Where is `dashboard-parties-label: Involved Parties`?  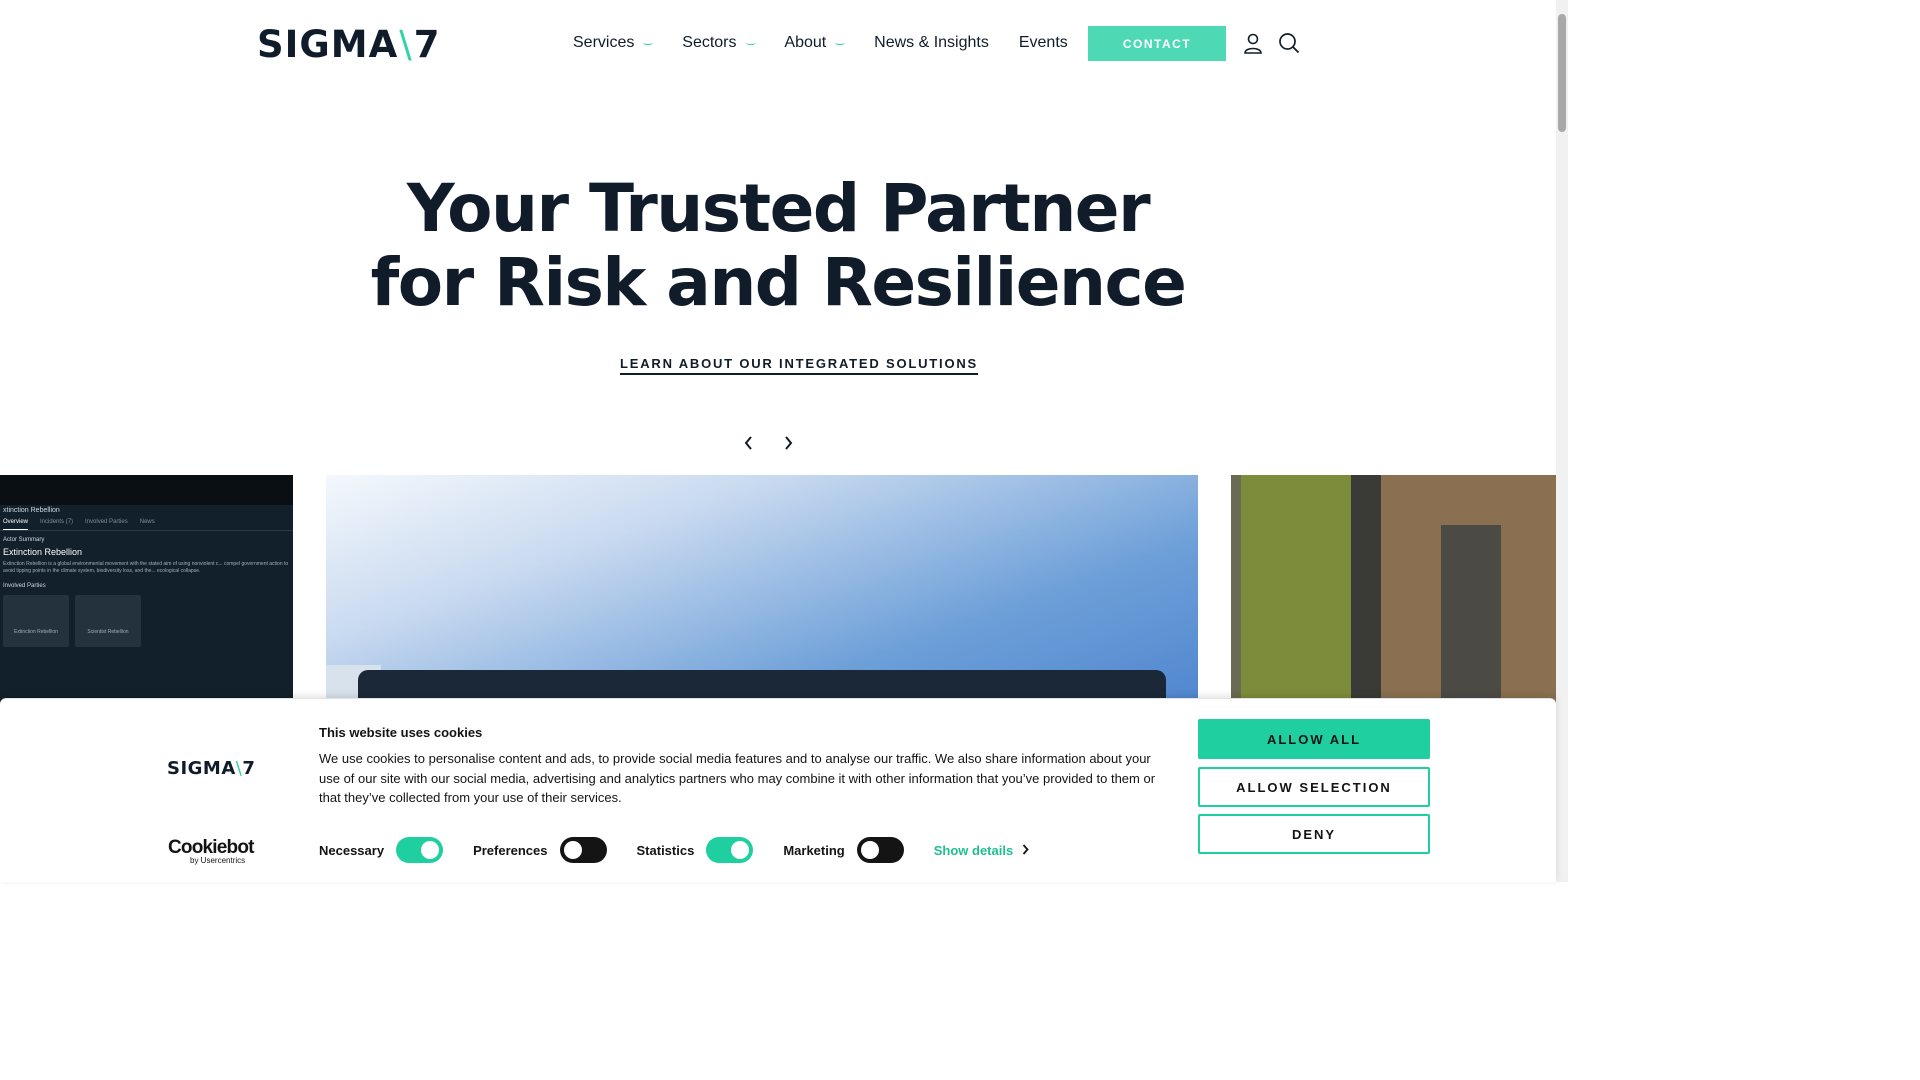 dashboard-parties-label: Involved Parties is located at coordinates (24, 586).